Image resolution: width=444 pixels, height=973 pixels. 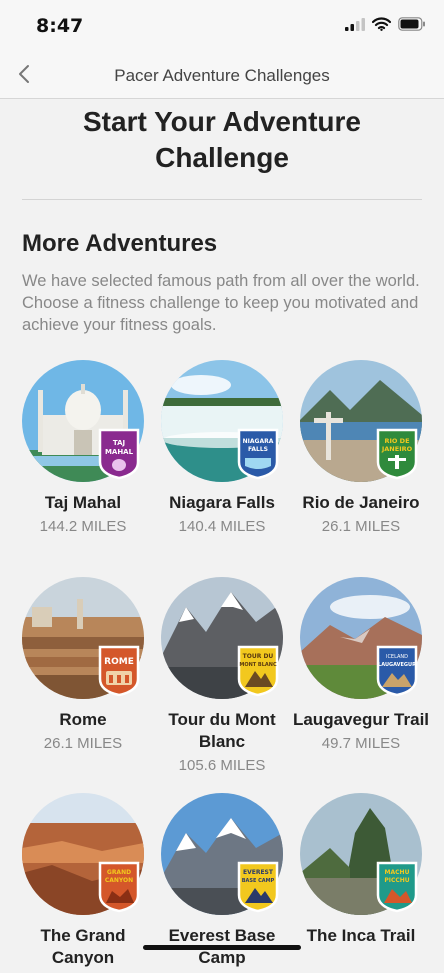 What do you see at coordinates (222, 139) in the screenshot?
I see `page-title: Start Your Adventure Challenge` at bounding box center [222, 139].